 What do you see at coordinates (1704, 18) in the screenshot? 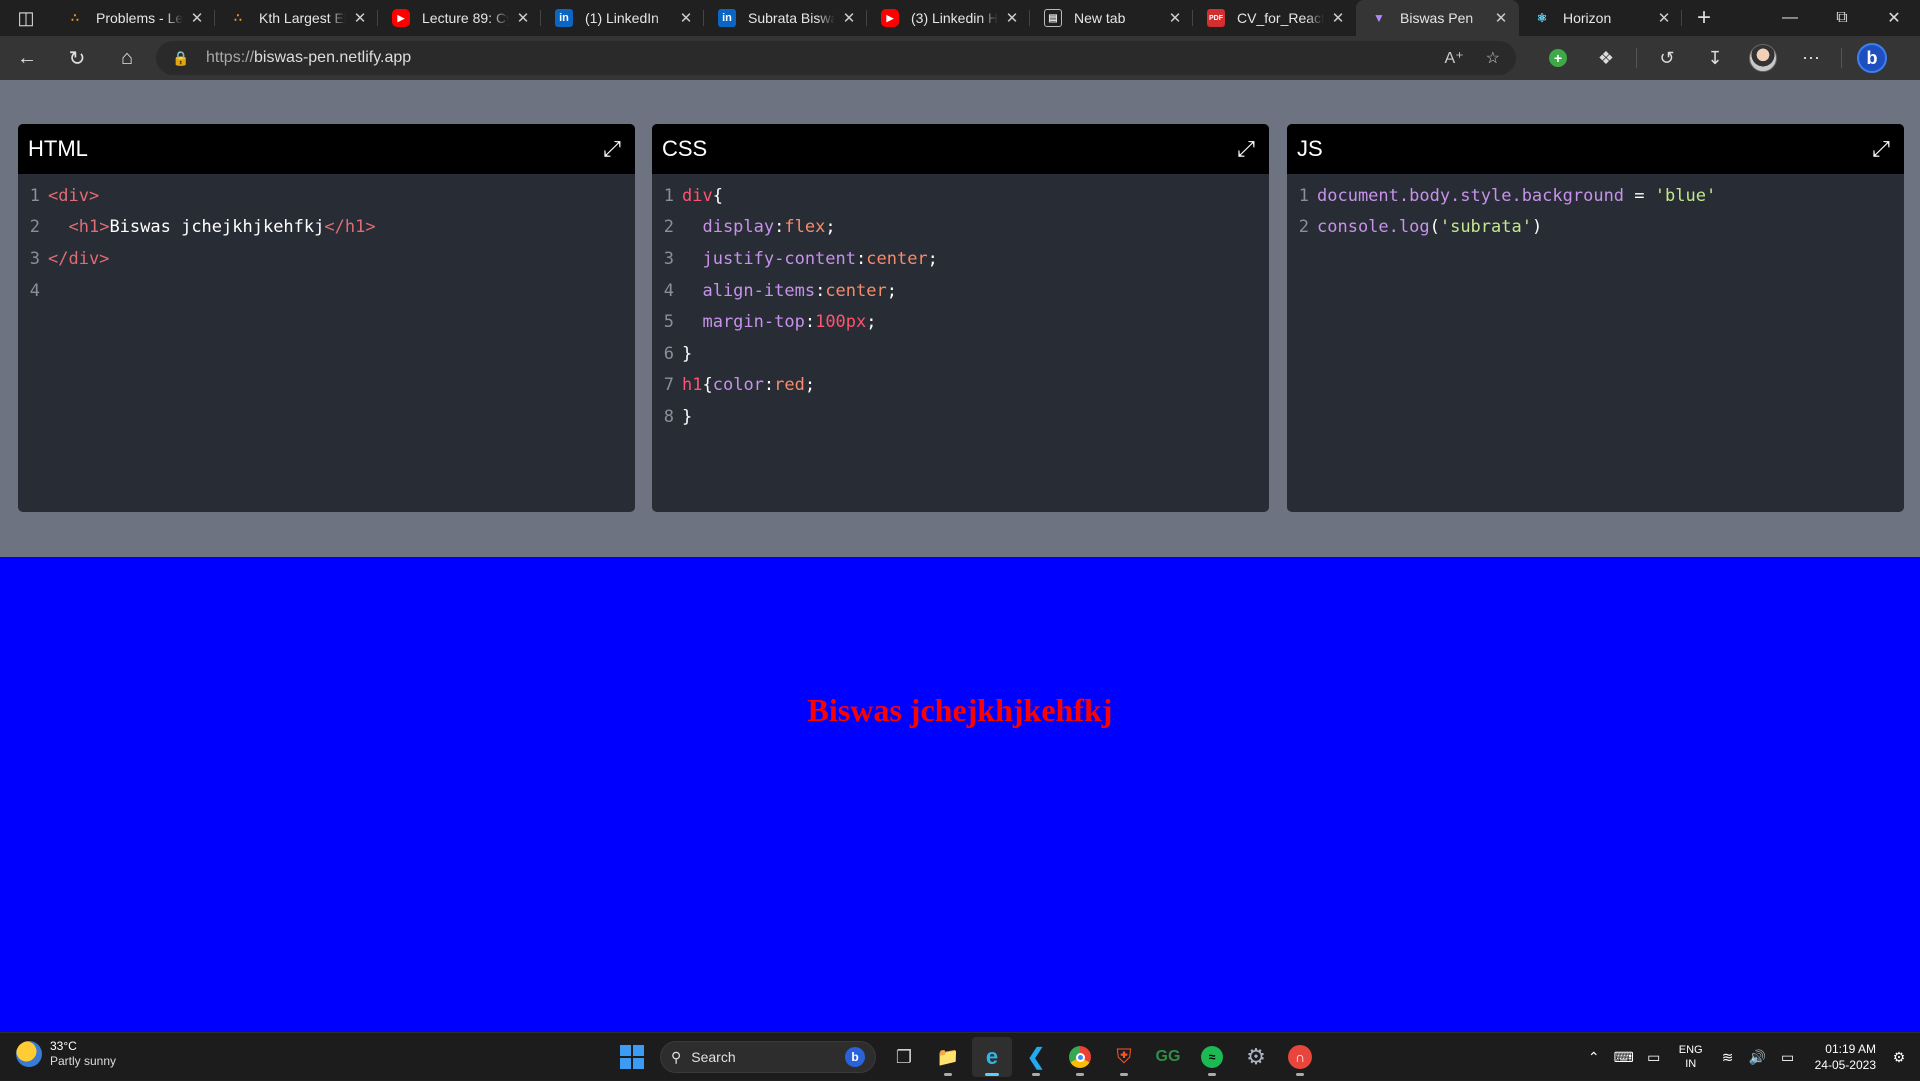
I see `new-tab-button: +` at bounding box center [1704, 18].